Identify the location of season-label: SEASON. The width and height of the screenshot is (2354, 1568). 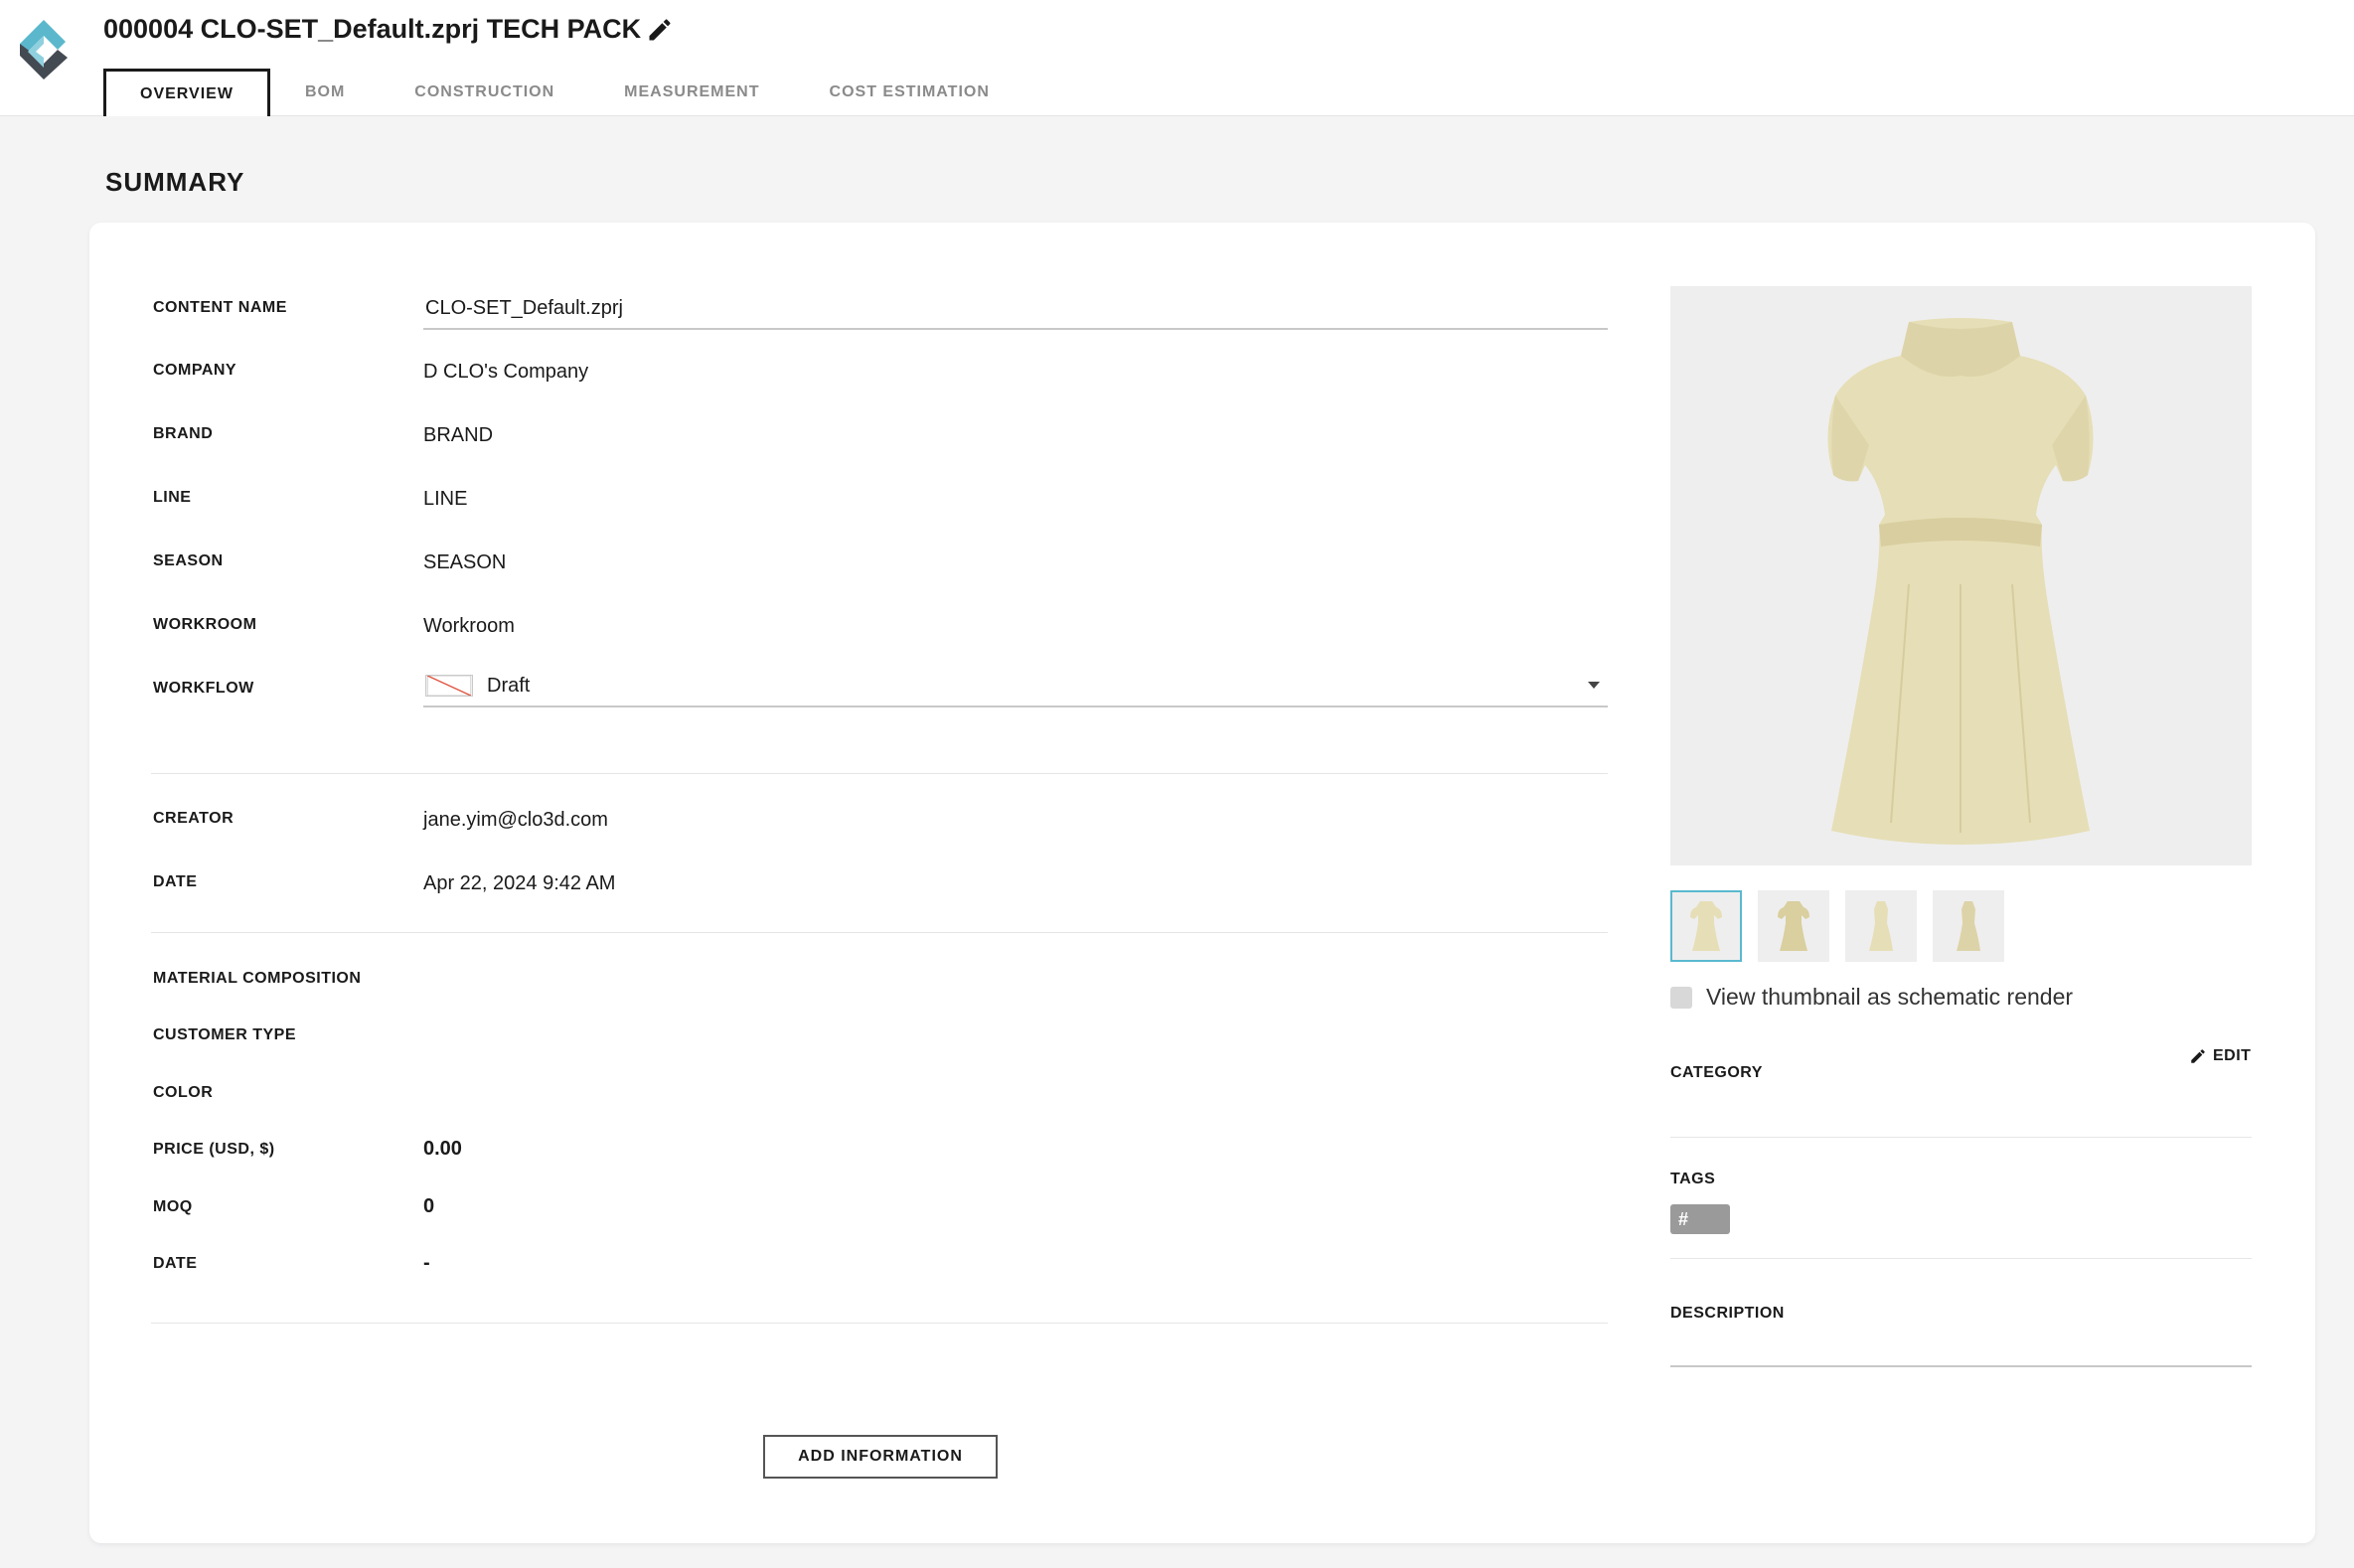
(188, 560).